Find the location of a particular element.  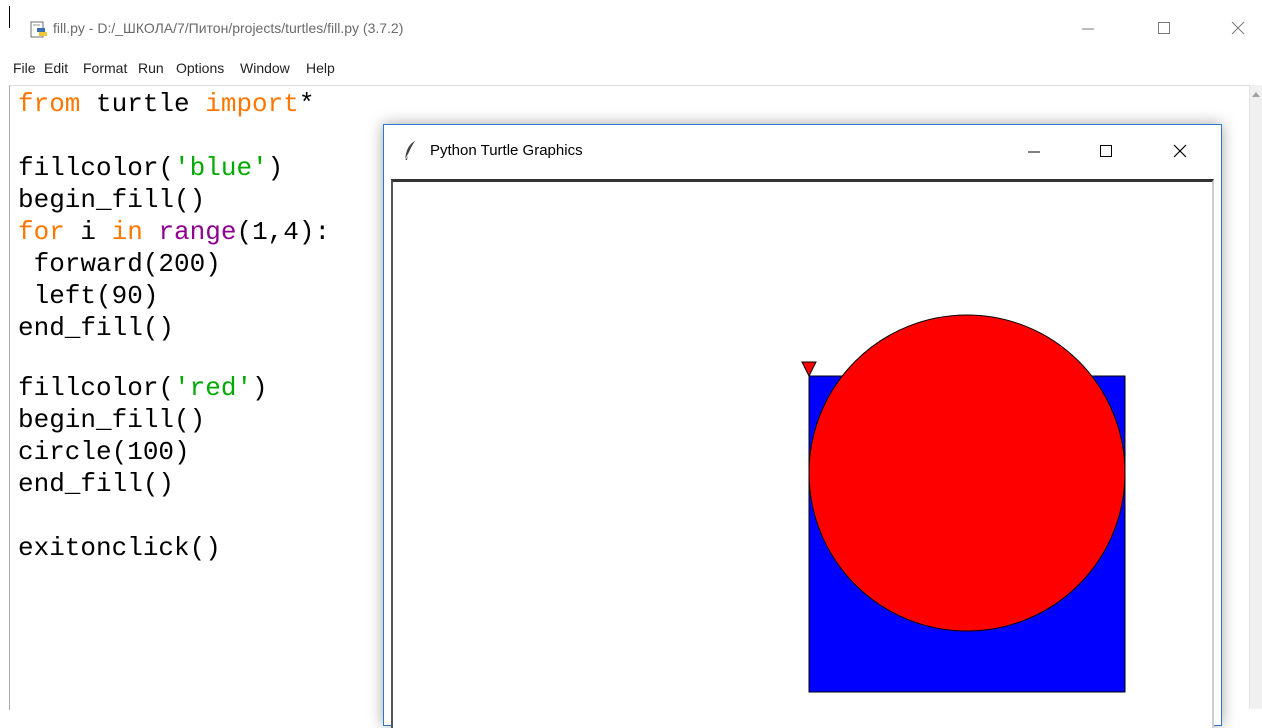

code-line-13: end_fill() is located at coordinates (96, 484).